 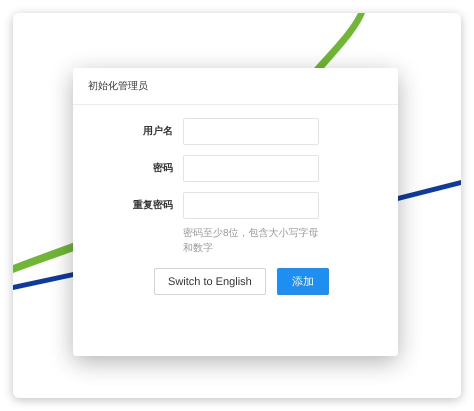 I want to click on hint-text: 密码至少8位，包含大小写字母和数字, so click(x=251, y=241).